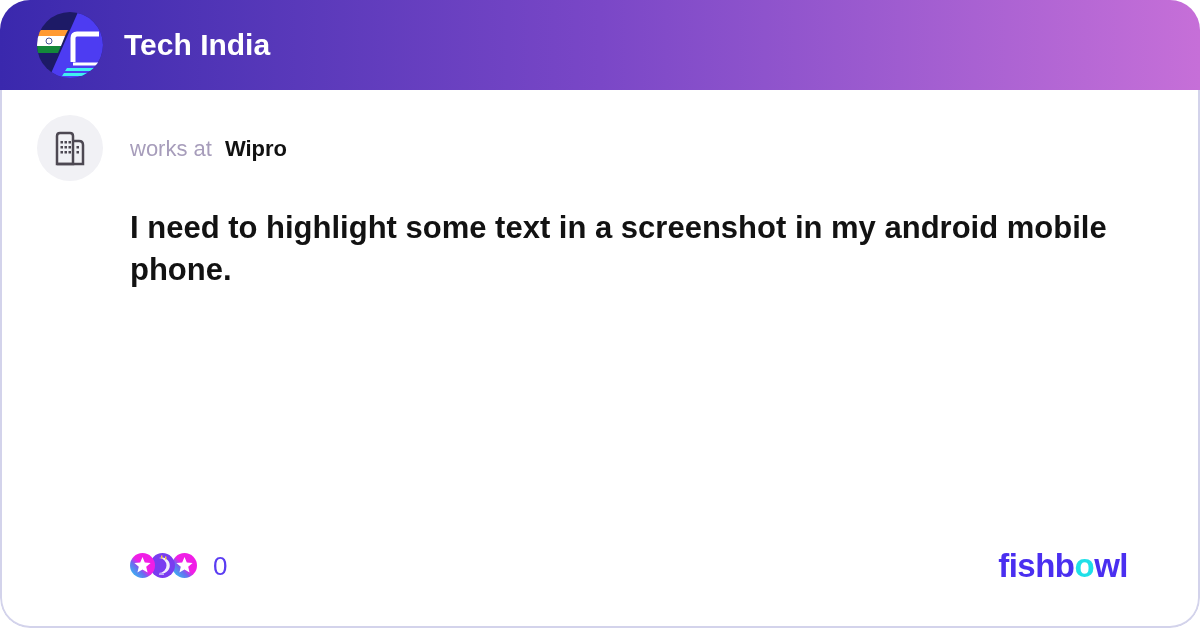 Image resolution: width=1200 pixels, height=628 pixels. I want to click on company-name: Wipro, so click(256, 148).